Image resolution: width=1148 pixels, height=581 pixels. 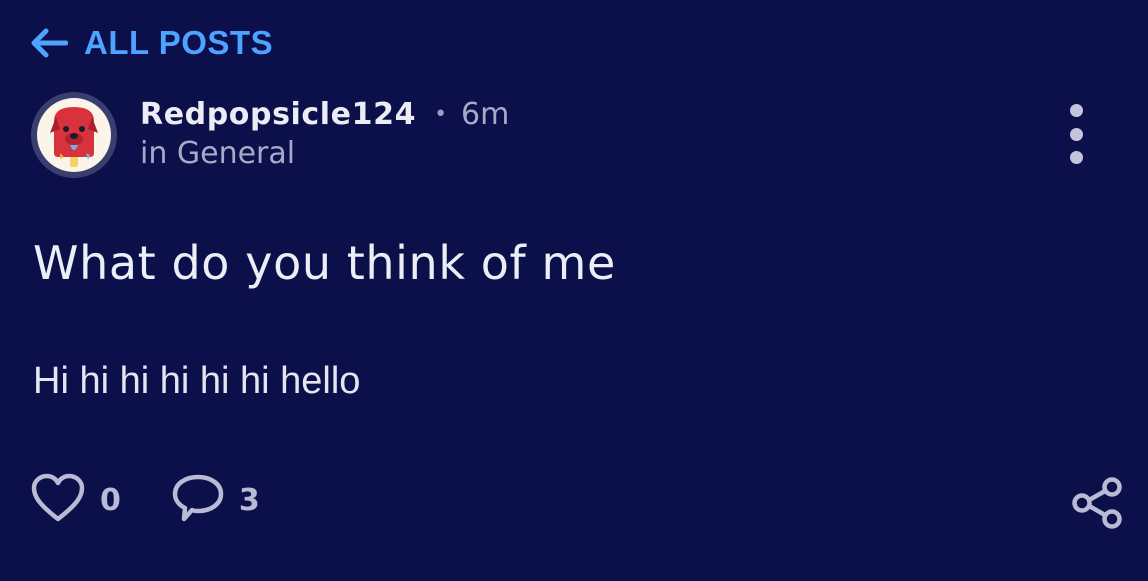 I want to click on post-body: Hi hi hi hi hi hi hello, so click(x=197, y=381).